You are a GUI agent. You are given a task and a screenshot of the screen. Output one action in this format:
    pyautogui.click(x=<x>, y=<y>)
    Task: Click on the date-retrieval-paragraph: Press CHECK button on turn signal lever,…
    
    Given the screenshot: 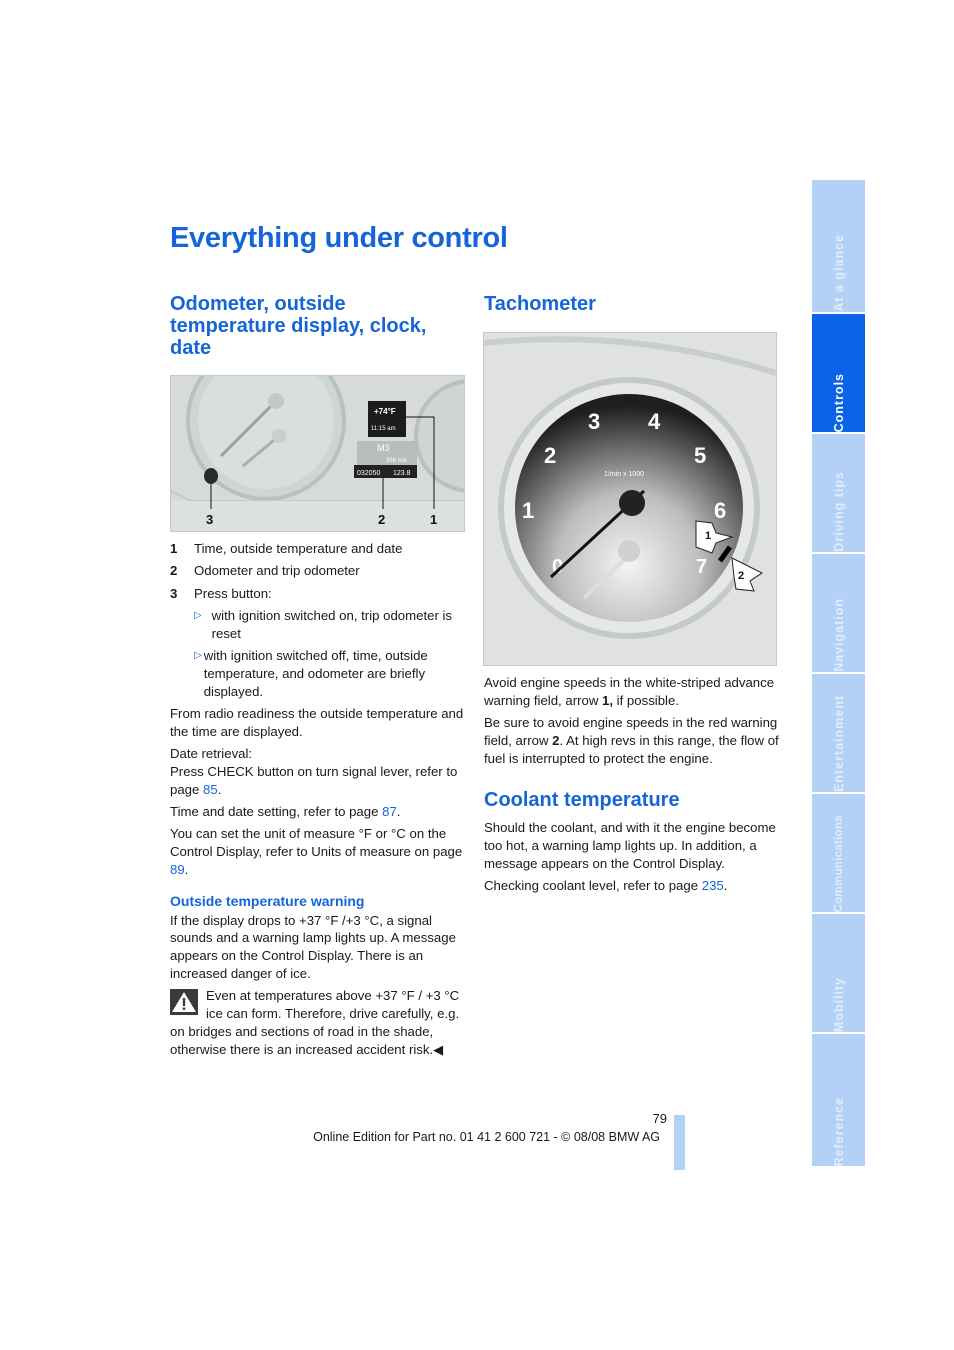 What is the action you would take?
    pyautogui.click(x=314, y=780)
    